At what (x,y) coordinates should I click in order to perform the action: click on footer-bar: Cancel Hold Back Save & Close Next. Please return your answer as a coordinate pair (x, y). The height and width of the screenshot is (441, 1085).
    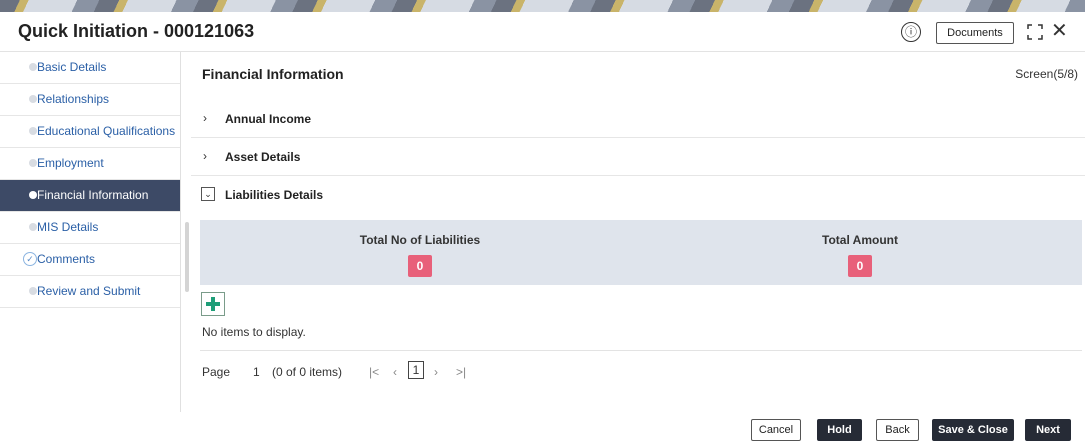
    Looking at the image, I should click on (542, 426).